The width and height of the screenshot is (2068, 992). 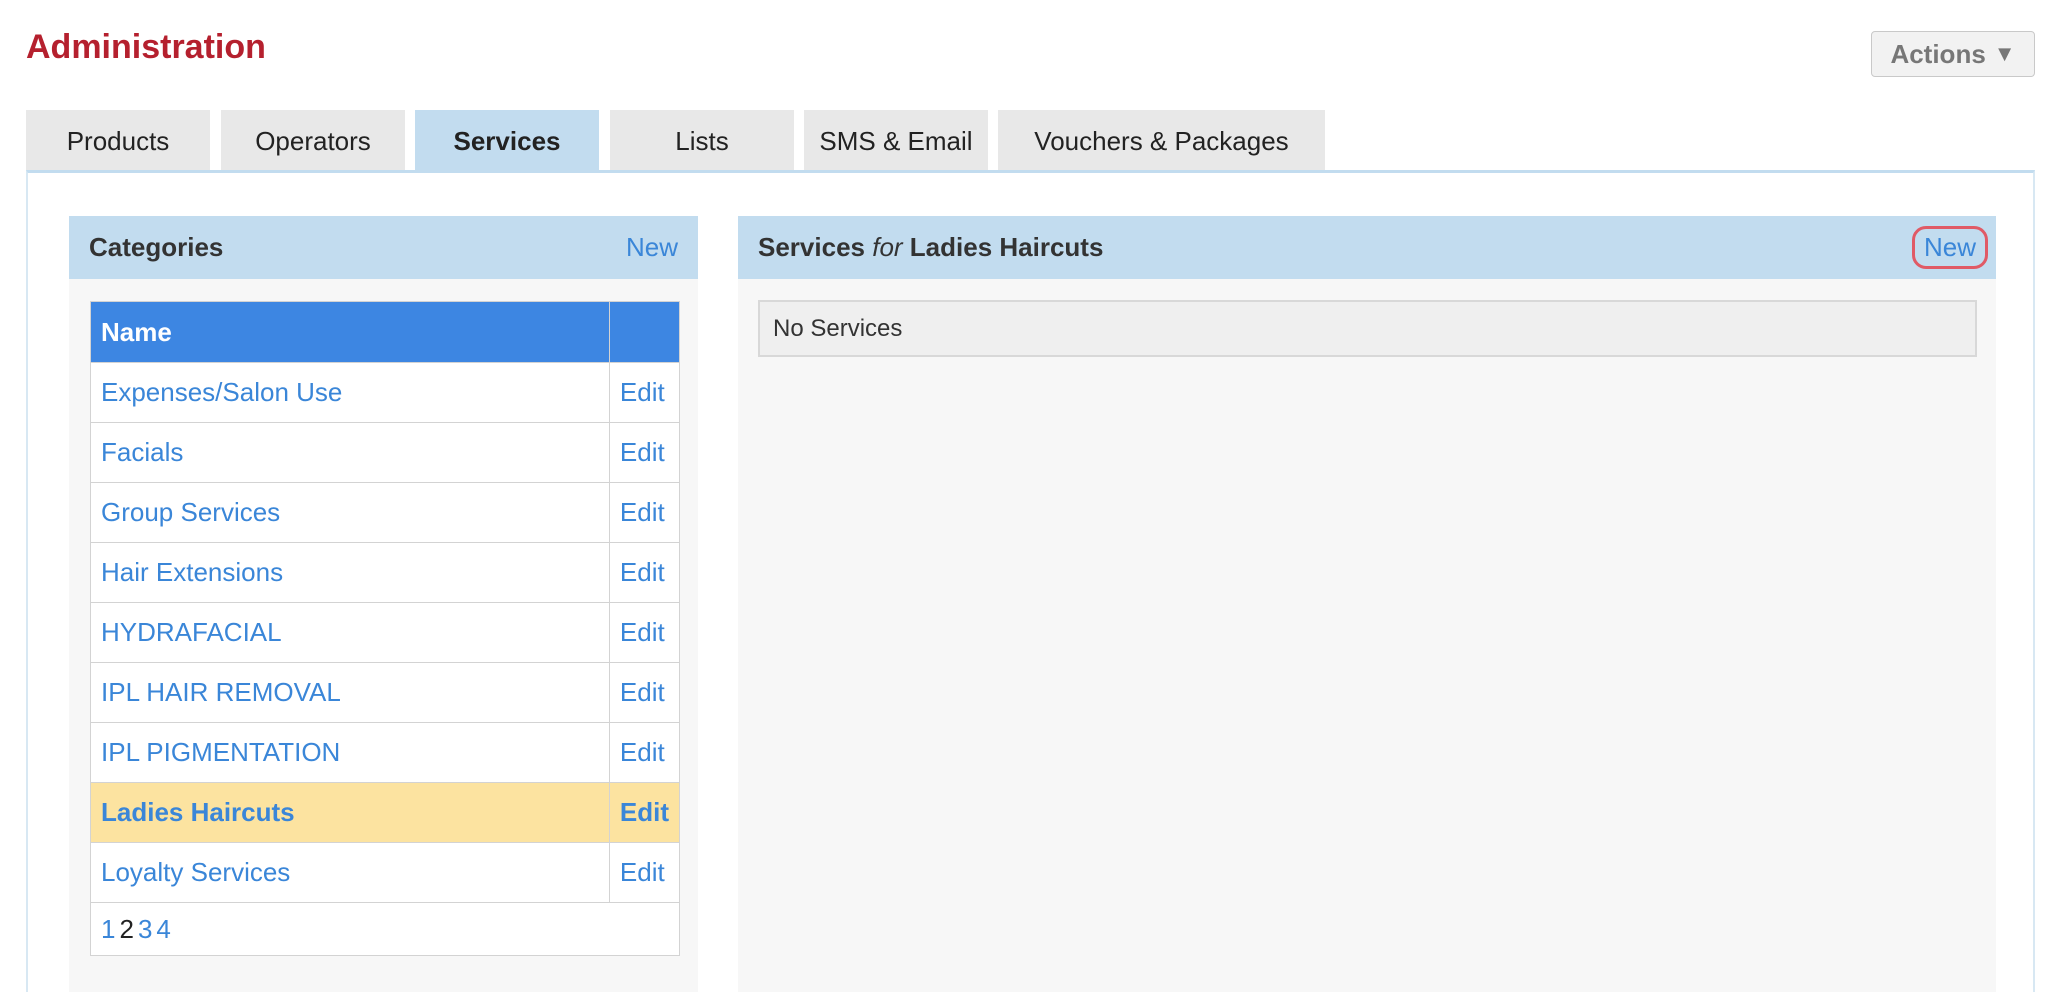 What do you see at coordinates (1367, 247) in the screenshot?
I see `services-header: Services for Ladies Haircuts New` at bounding box center [1367, 247].